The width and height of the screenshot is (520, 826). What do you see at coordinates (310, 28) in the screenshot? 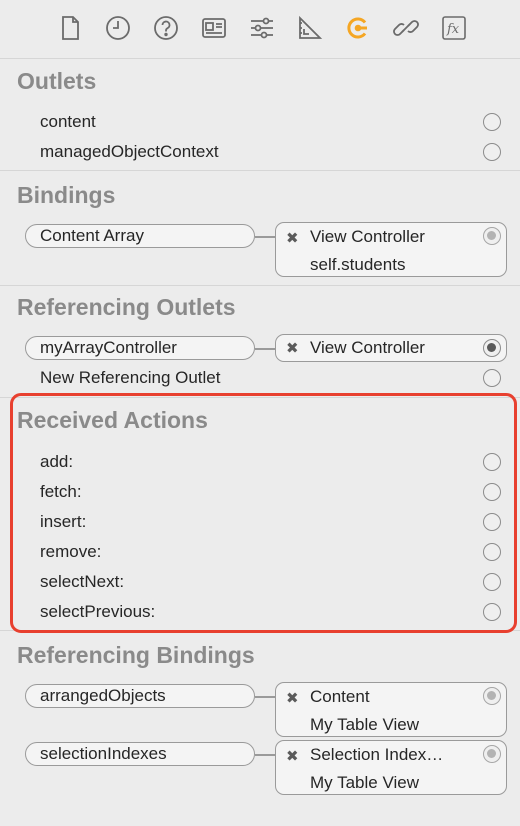
I see `size-inspector-icon` at bounding box center [310, 28].